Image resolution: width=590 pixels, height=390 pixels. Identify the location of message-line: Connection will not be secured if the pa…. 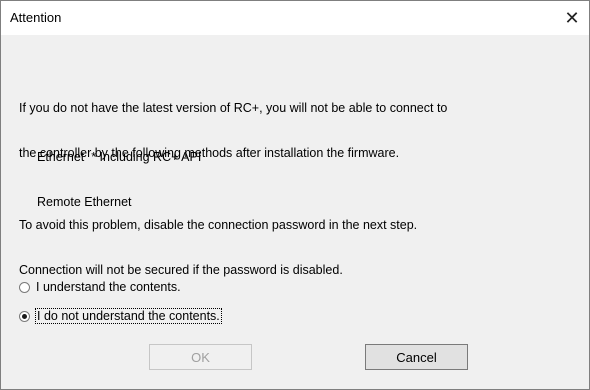
(181, 270).